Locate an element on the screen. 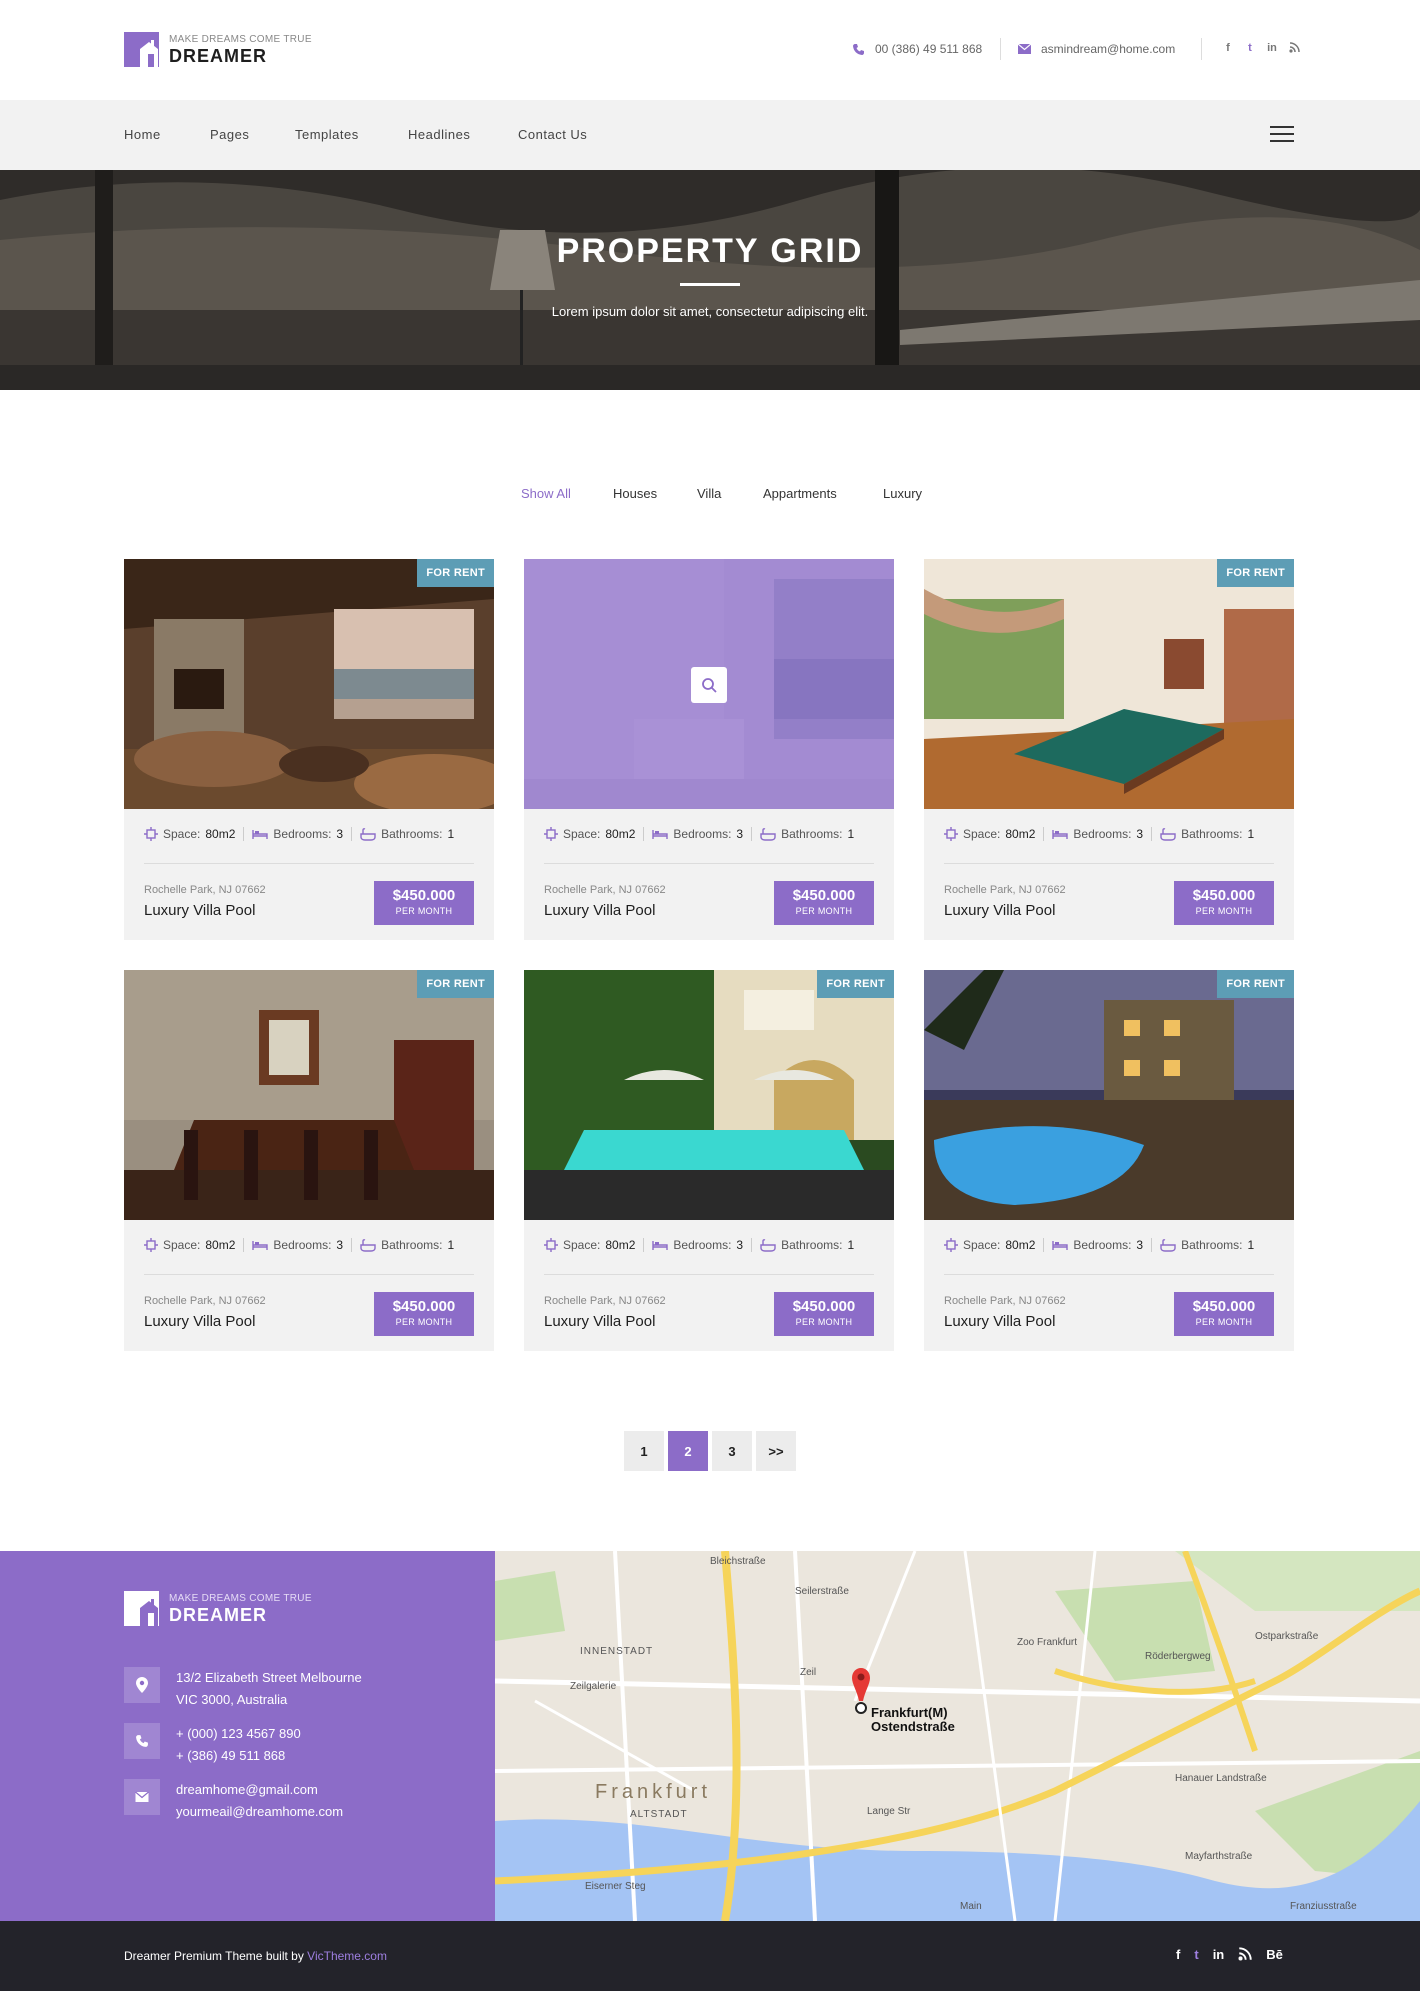  space-feature: Space: 80m2 is located at coordinates (589, 1245).